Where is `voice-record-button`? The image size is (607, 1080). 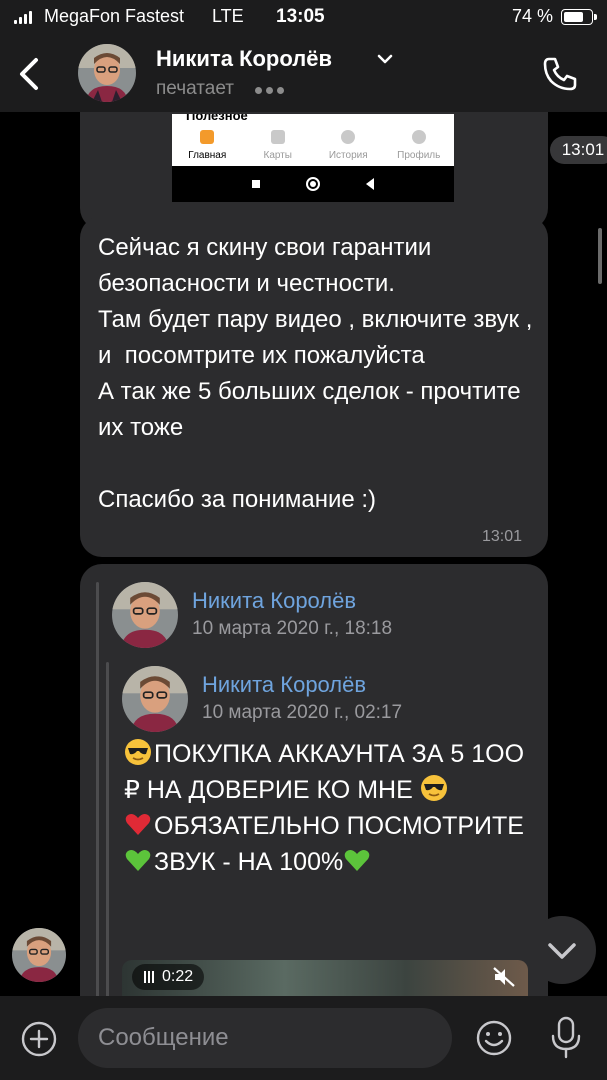 voice-record-button is located at coordinates (566, 1038).